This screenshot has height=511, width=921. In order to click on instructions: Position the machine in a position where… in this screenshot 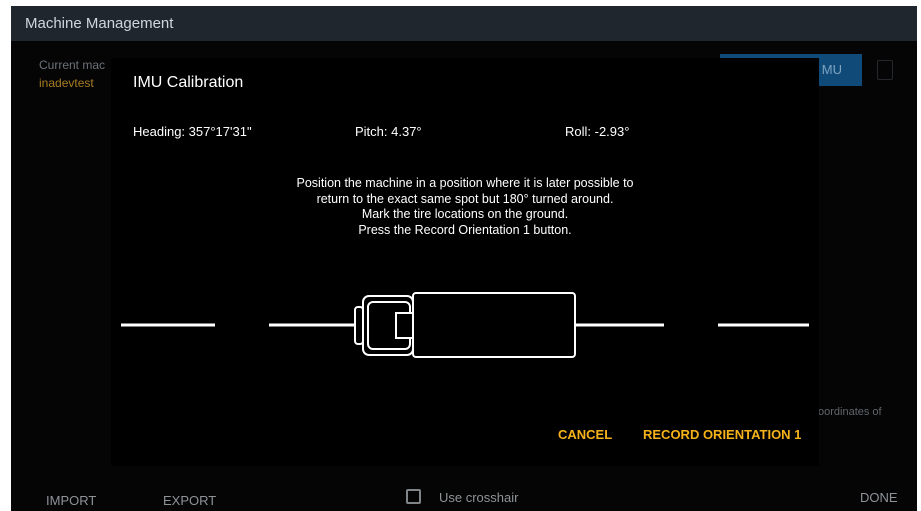, I will do `click(465, 207)`.